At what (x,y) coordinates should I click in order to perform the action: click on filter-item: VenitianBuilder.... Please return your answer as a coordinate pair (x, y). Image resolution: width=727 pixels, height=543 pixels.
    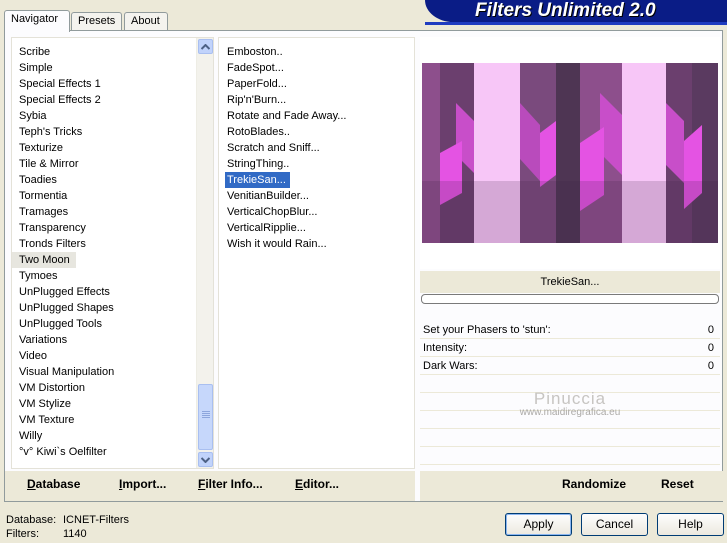
    Looking at the image, I should click on (316, 196).